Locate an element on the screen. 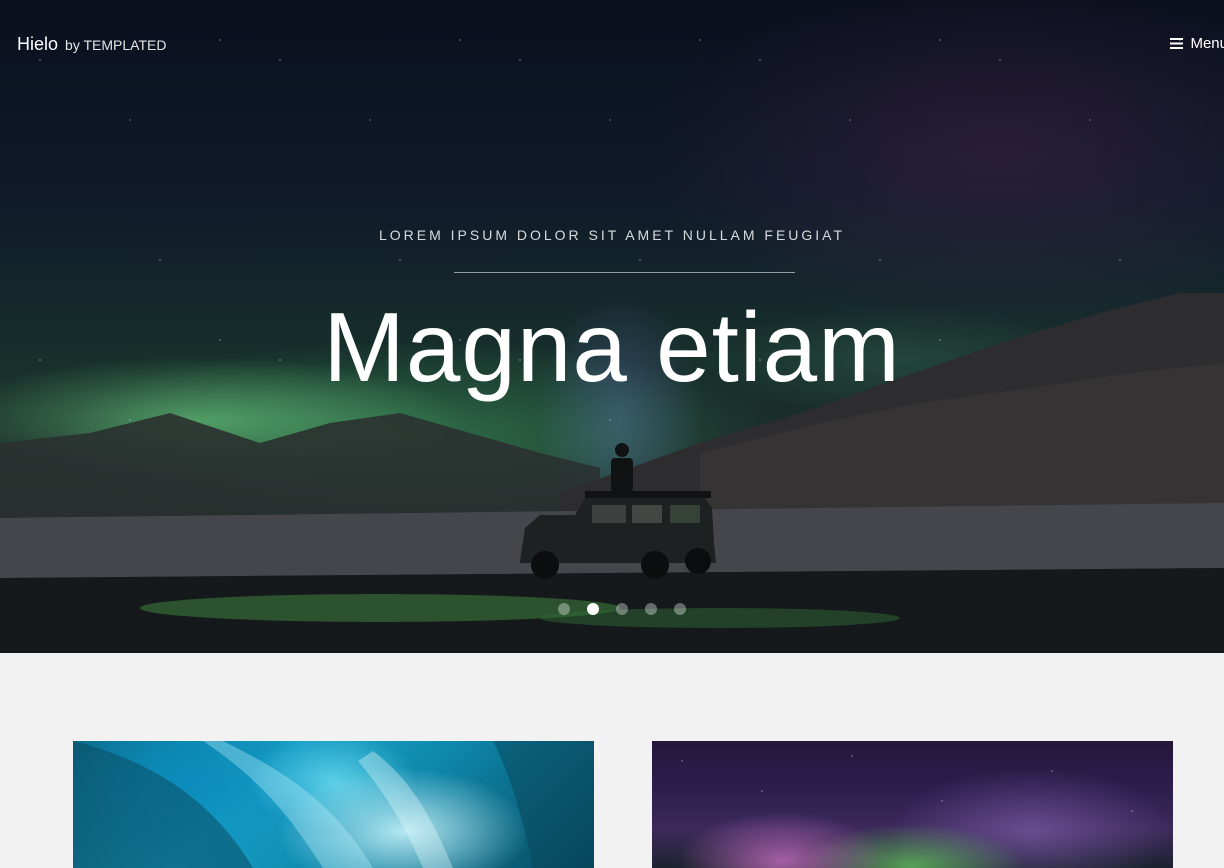 The image size is (1224, 868). menu-label: Menu is located at coordinates (1207, 43).